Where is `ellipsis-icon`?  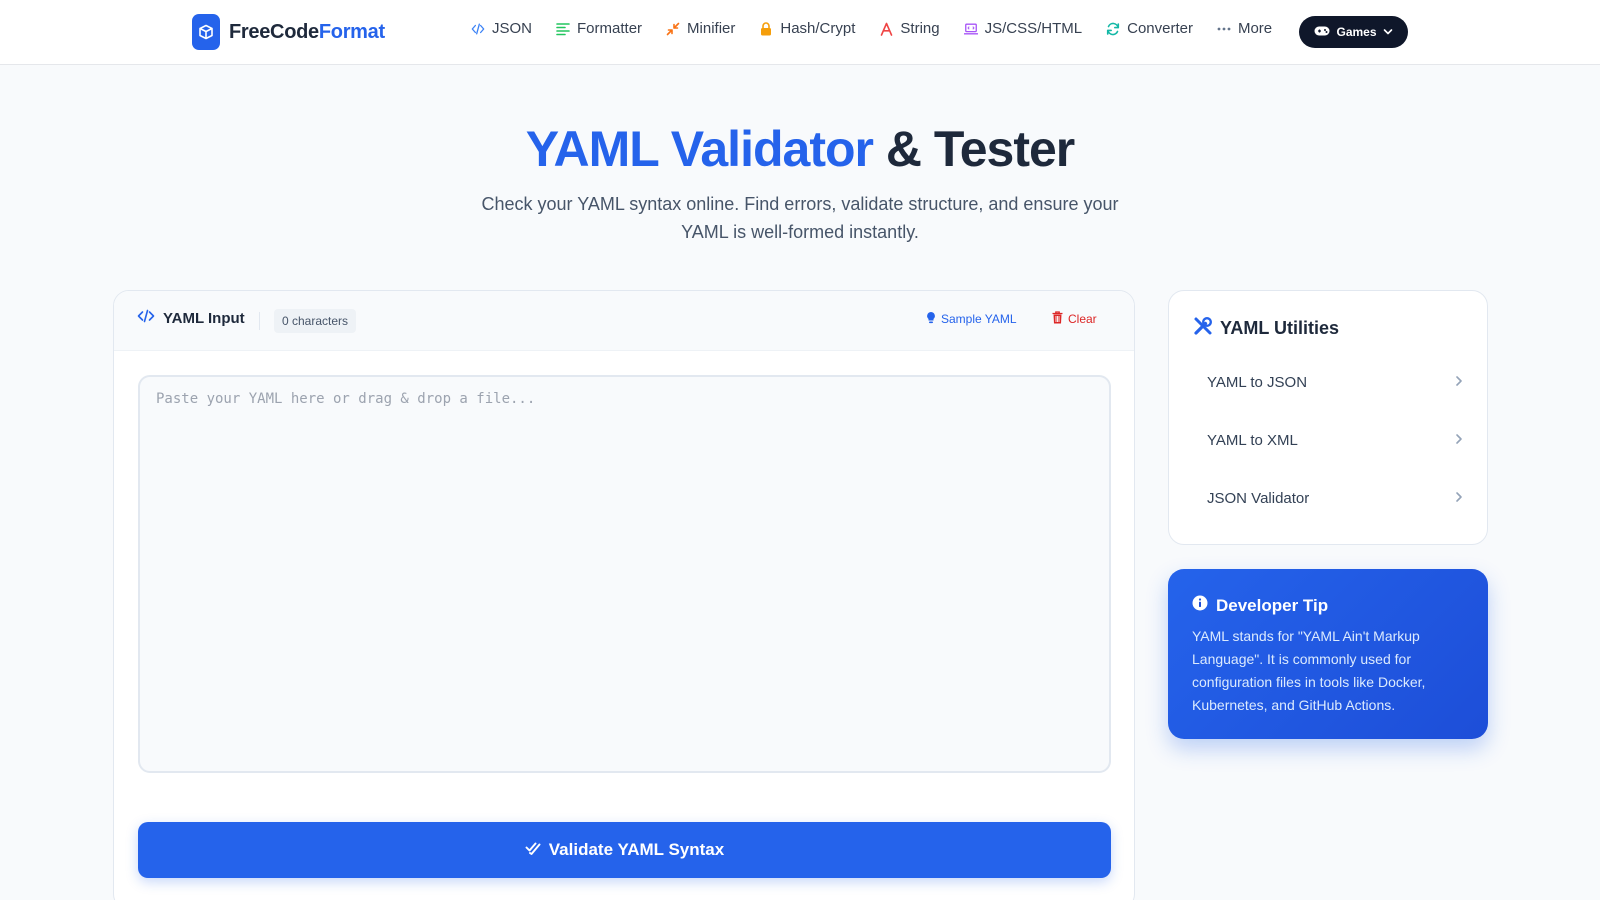 ellipsis-icon is located at coordinates (1224, 29).